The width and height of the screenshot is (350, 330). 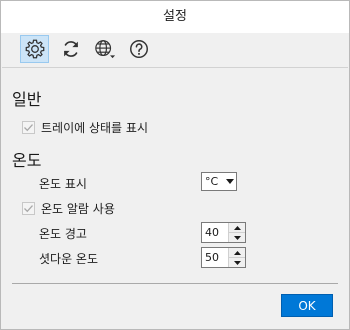 I want to click on toolbar, so click(x=175, y=49).